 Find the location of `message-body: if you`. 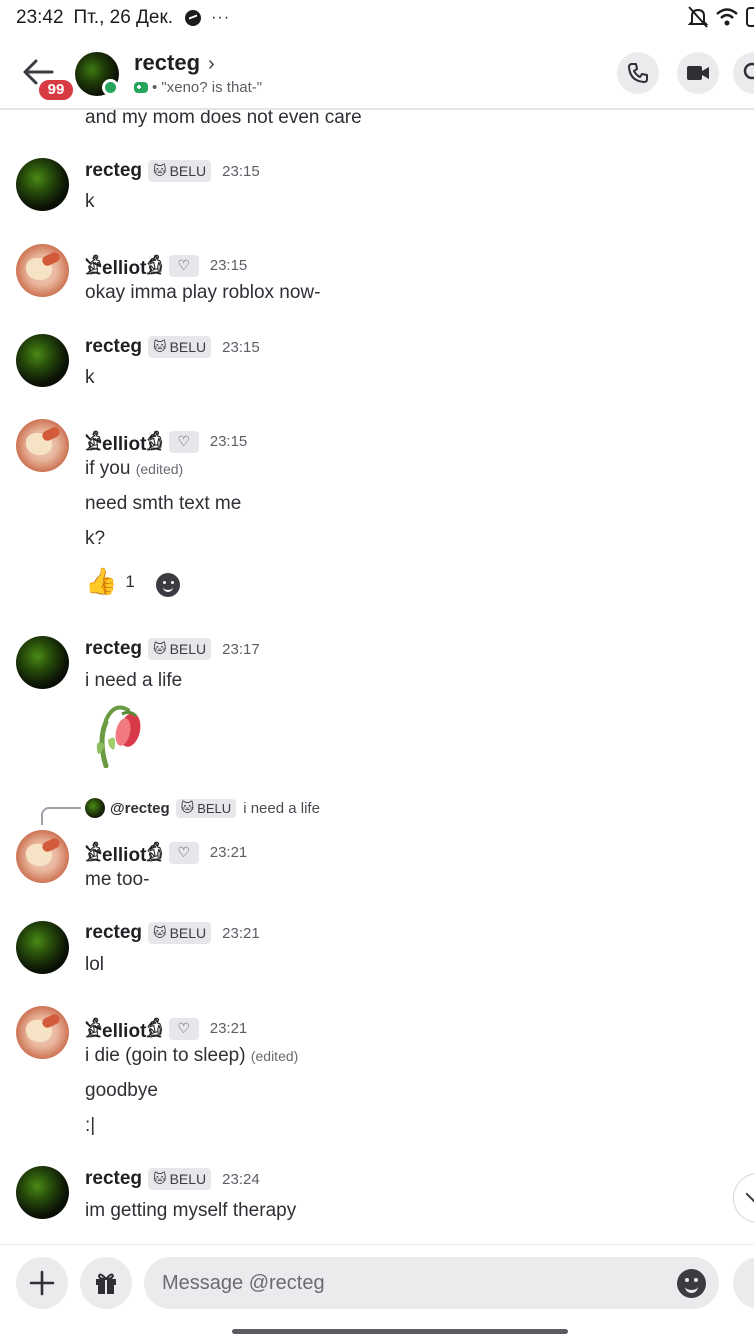

message-body: if you is located at coordinates (108, 468).